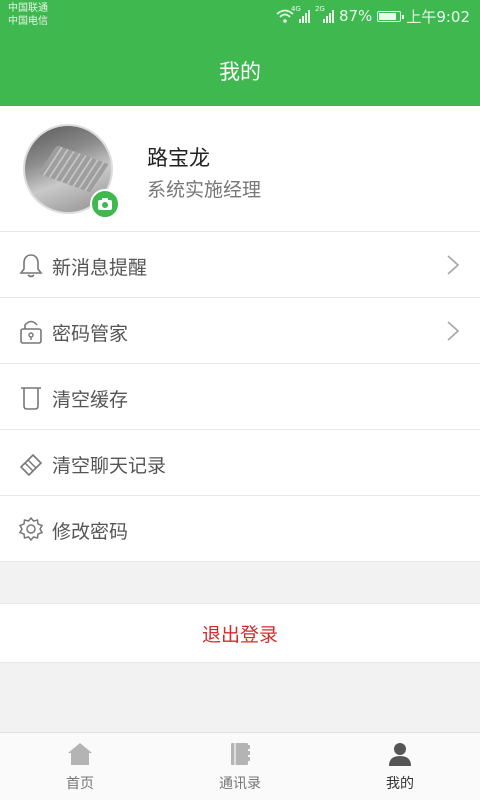 This screenshot has height=800, width=480. What do you see at coordinates (240, 784) in the screenshot?
I see `tab-label: 通讯录` at bounding box center [240, 784].